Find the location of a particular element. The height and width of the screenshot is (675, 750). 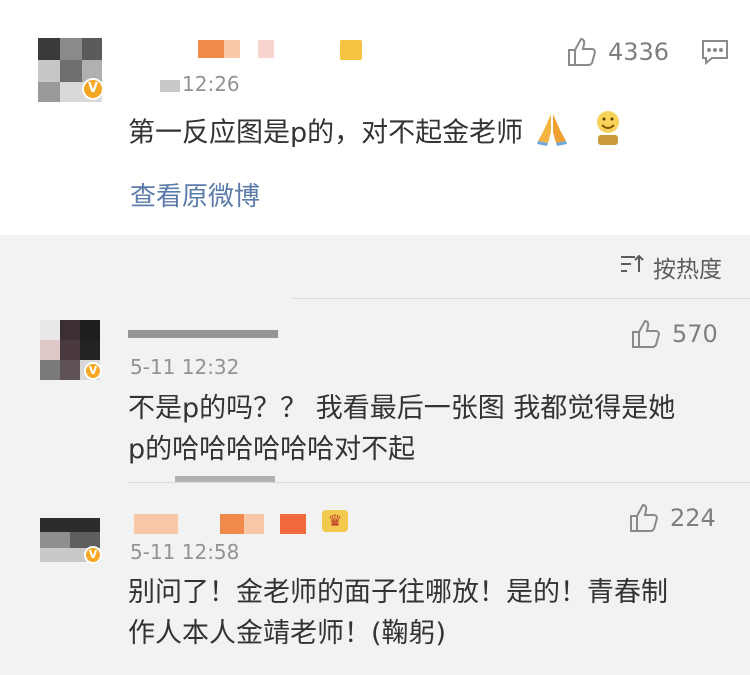

sort-by-popularity: 按热度 is located at coordinates (670, 267).